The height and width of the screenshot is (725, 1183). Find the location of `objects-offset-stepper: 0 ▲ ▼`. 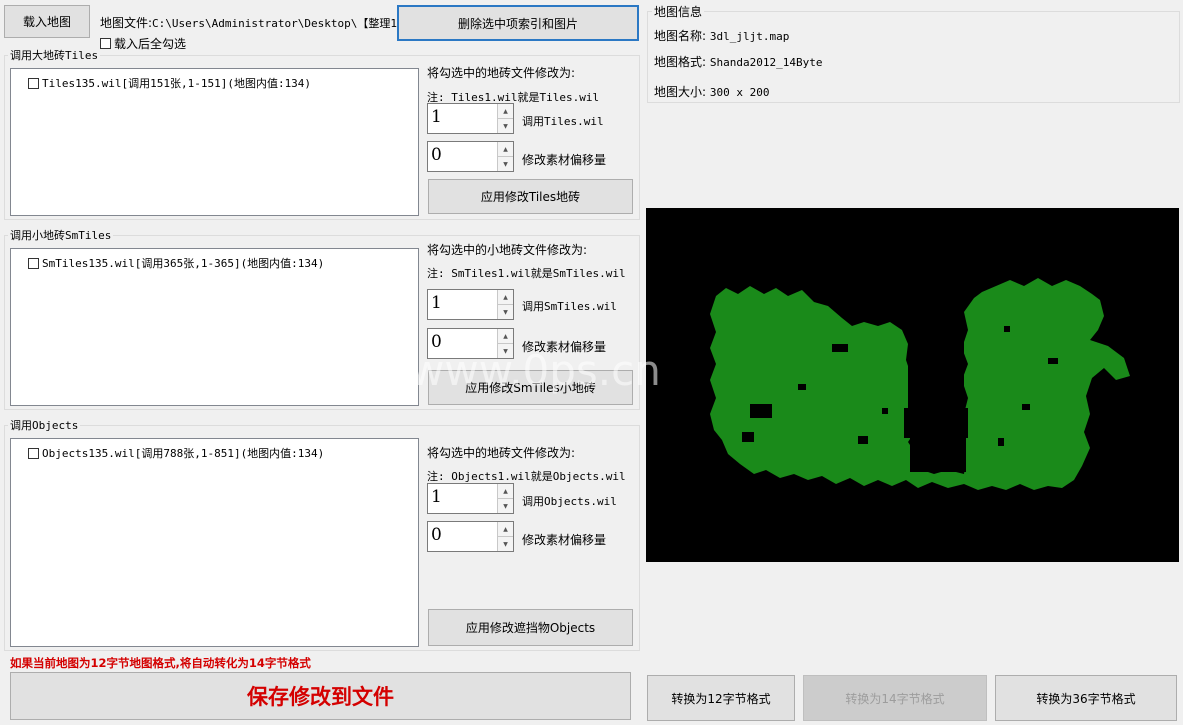

objects-offset-stepper: 0 ▲ ▼ is located at coordinates (470, 536).